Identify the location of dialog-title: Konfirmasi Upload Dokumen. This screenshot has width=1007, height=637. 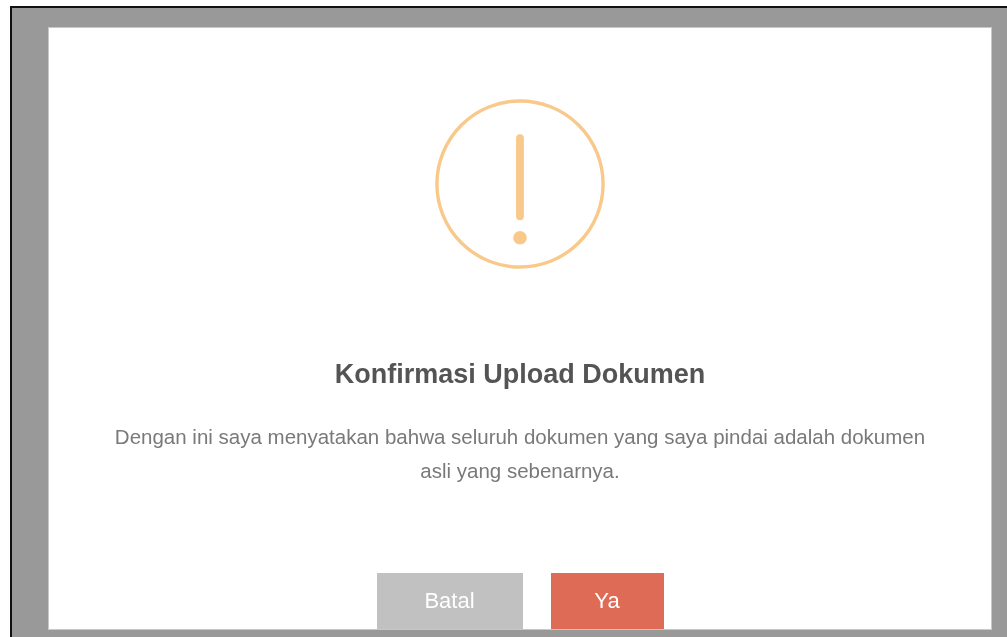
(520, 374).